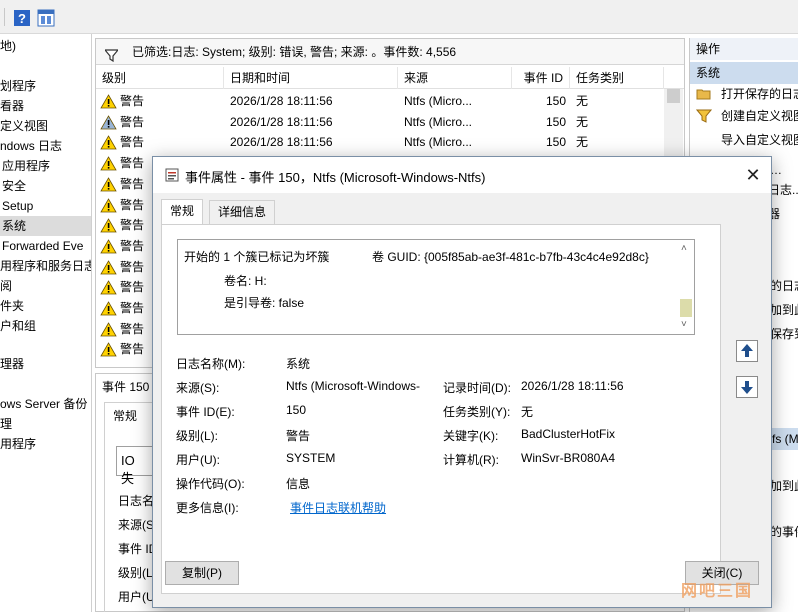 This screenshot has height=612, width=798. What do you see at coordinates (182, 212) in the screenshot?
I see `tab-general: 常规` at bounding box center [182, 212].